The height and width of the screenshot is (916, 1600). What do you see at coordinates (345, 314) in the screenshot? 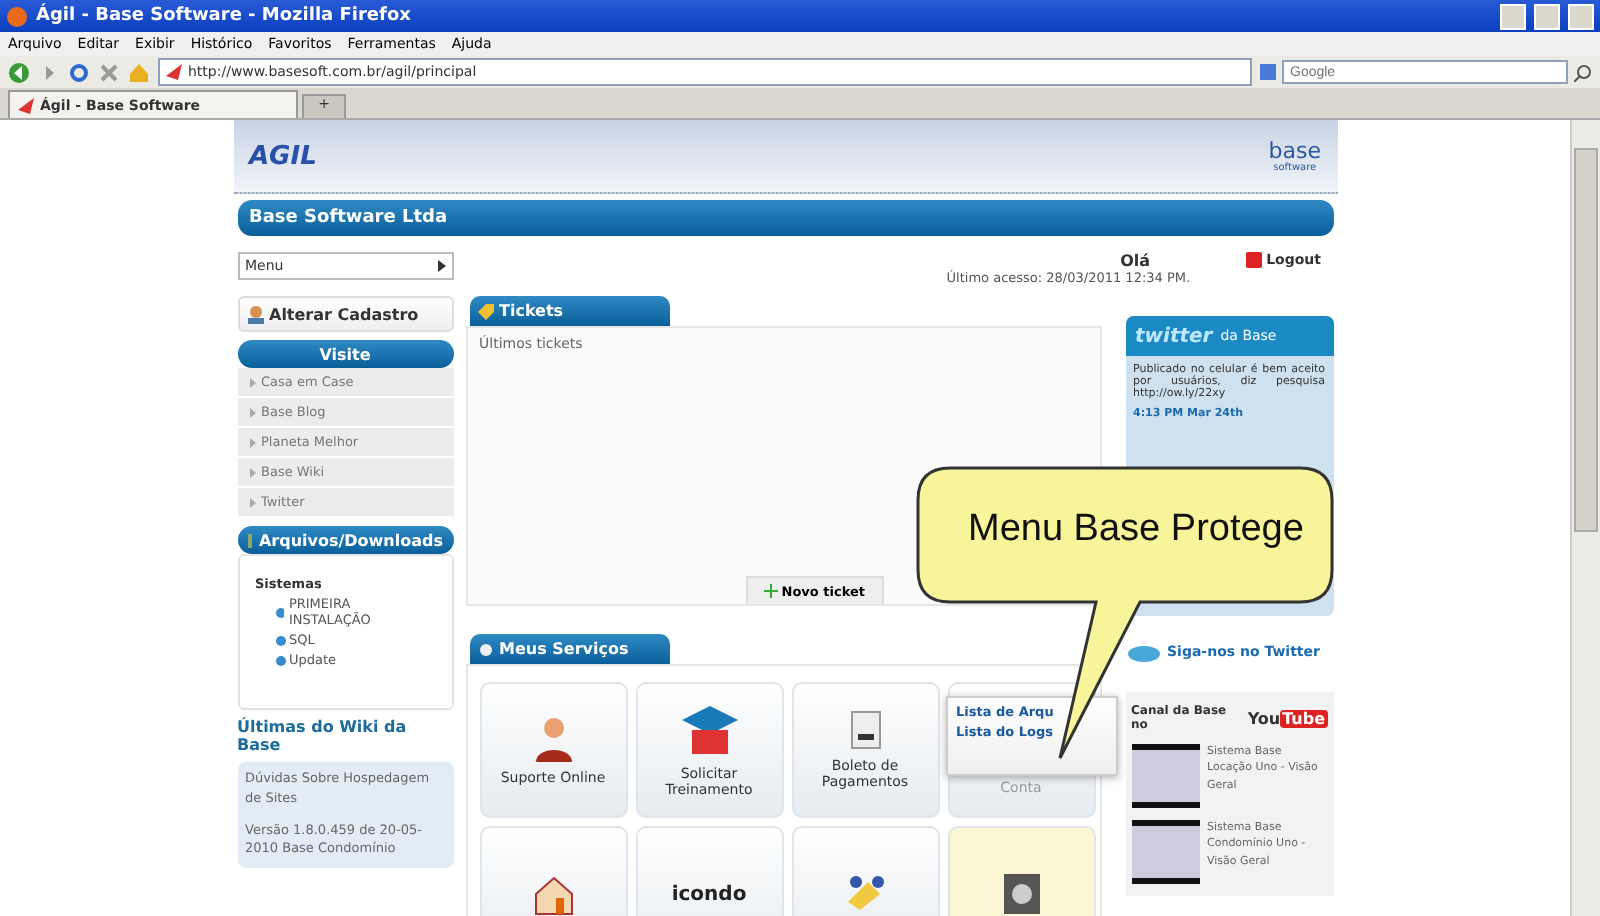
I see `profile-link: Alterar Cadastro` at bounding box center [345, 314].